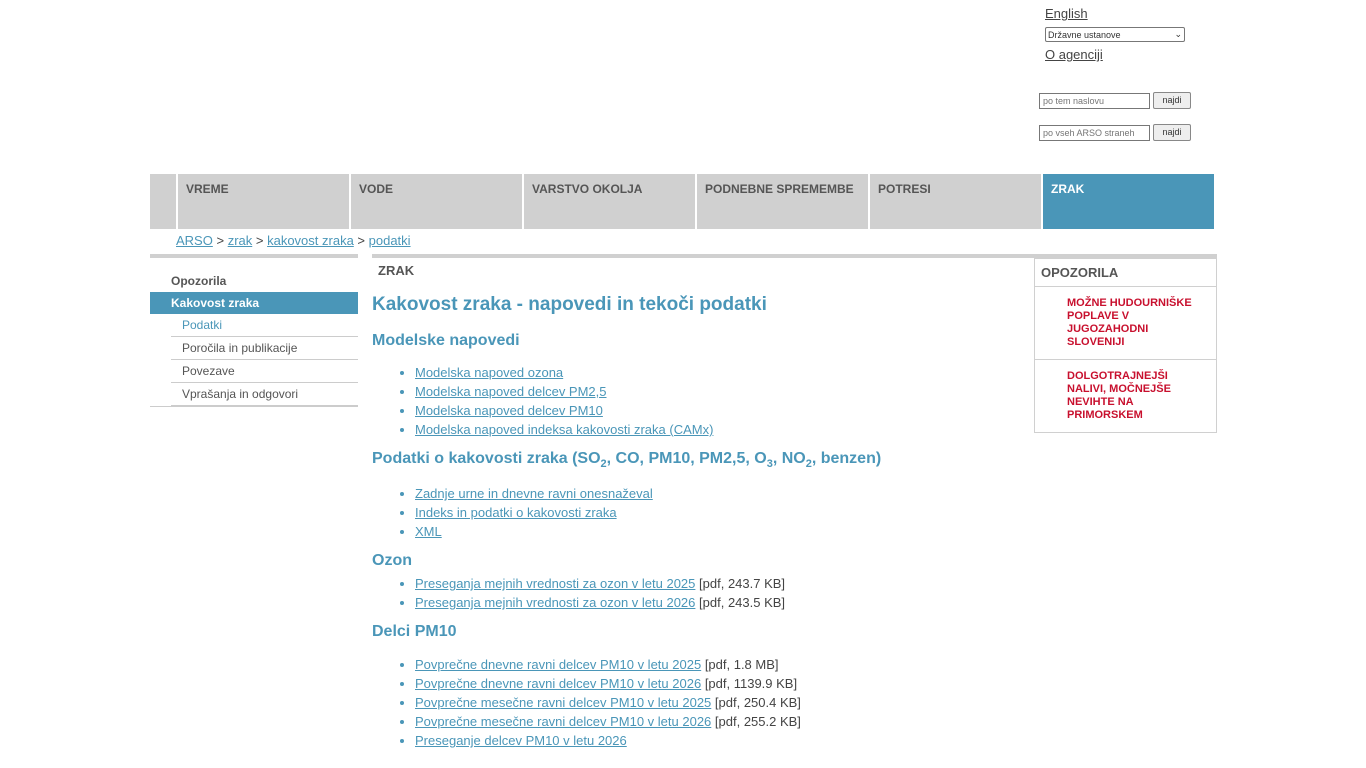 The width and height of the screenshot is (1366, 768). What do you see at coordinates (609, 201) in the screenshot?
I see `nav-tab-varstvo-okolja: VARSTVO OKOLJA` at bounding box center [609, 201].